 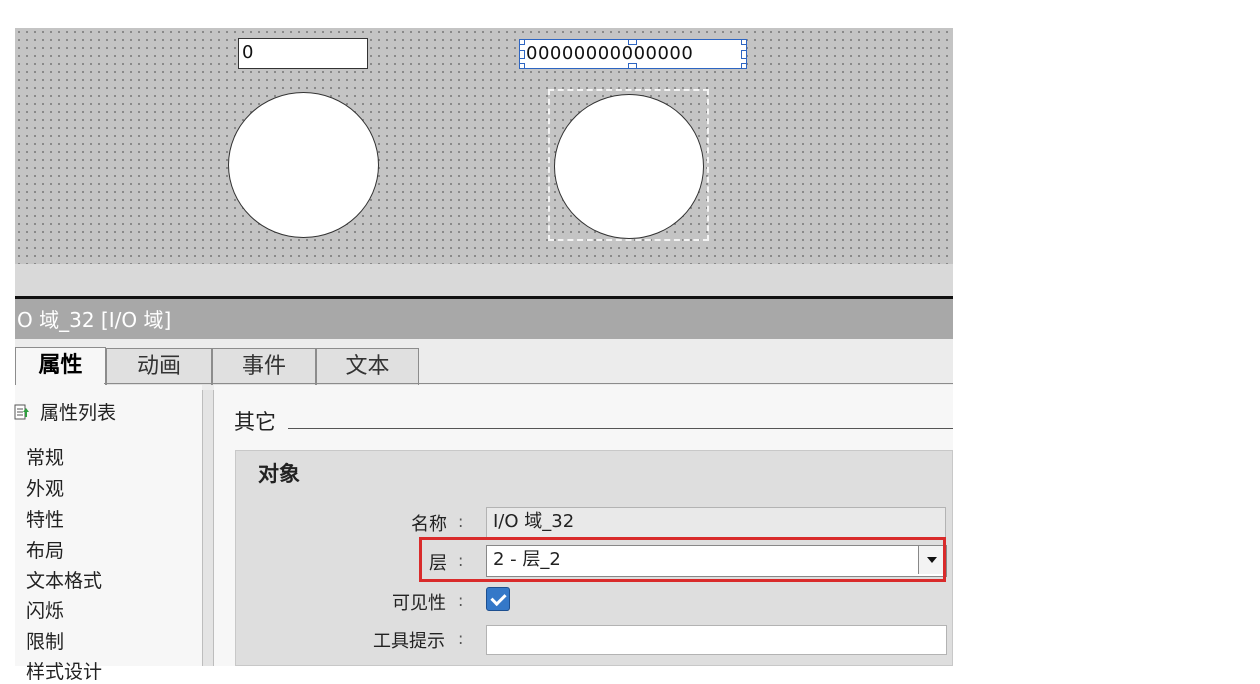 What do you see at coordinates (94, 320) in the screenshot?
I see `inspector-title: O 域_32 [I/O 域]` at bounding box center [94, 320].